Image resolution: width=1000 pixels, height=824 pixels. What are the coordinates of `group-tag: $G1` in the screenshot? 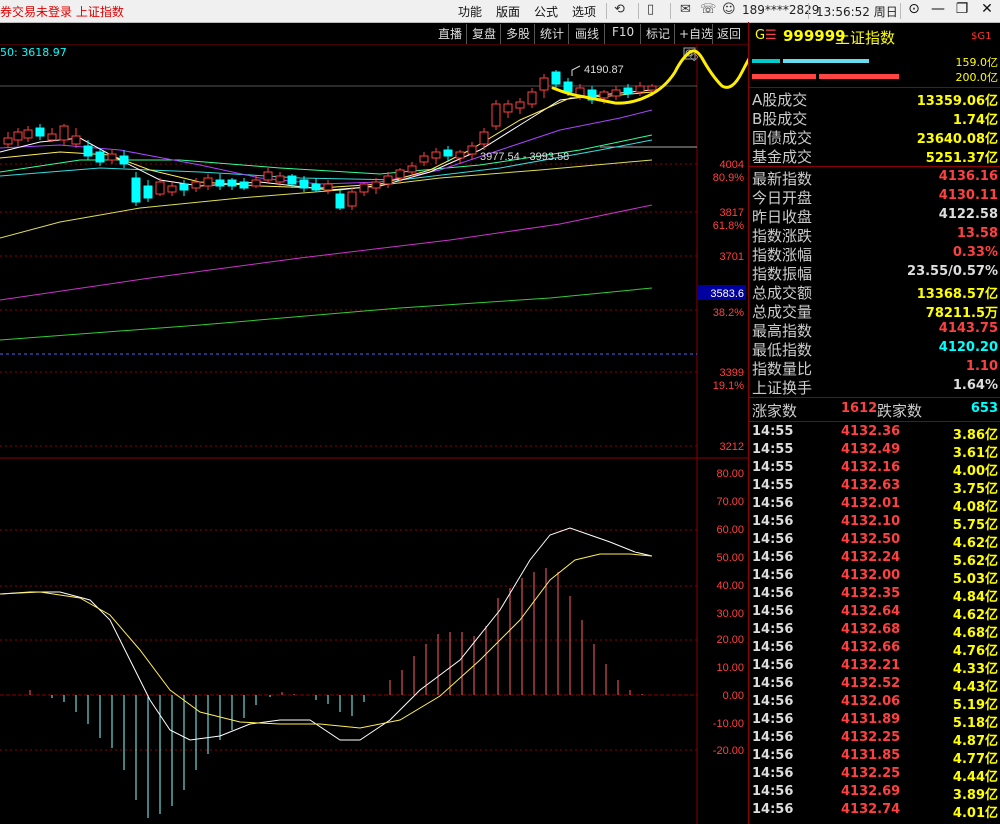 It's located at (981, 36).